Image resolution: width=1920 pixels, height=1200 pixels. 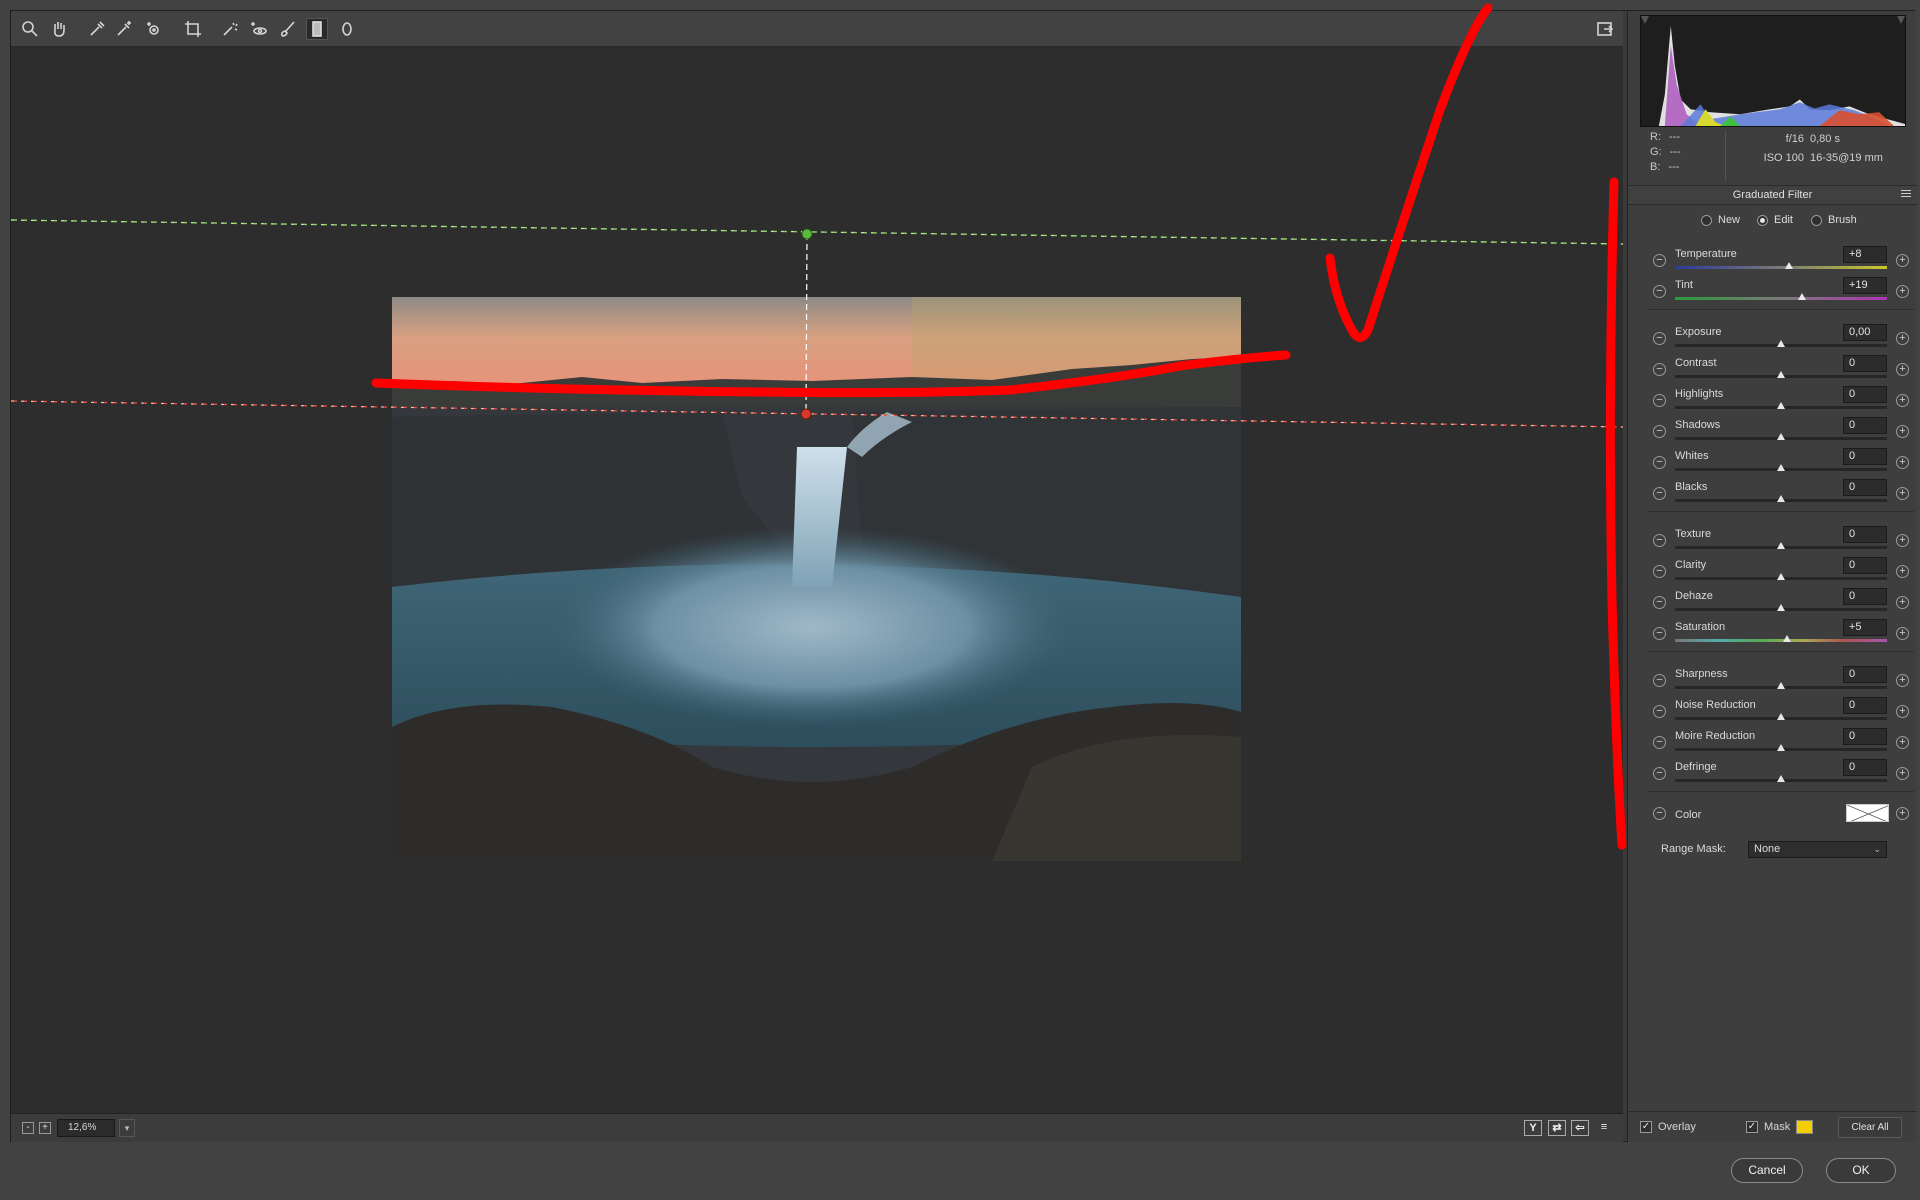 What do you see at coordinates (1533, 1128) in the screenshot?
I see `view-toggle-button: Y` at bounding box center [1533, 1128].